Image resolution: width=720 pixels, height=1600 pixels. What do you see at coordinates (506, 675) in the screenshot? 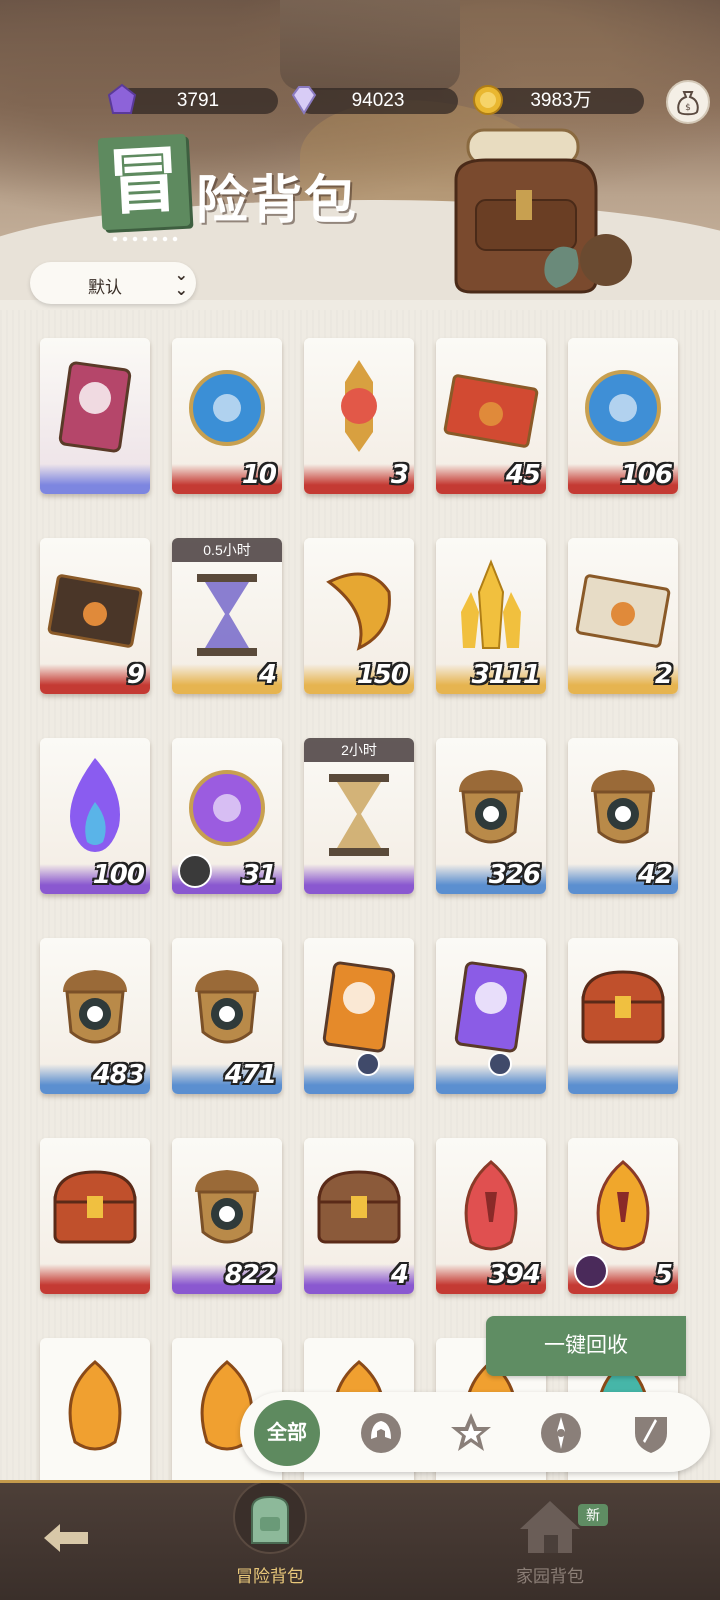
I see `item-count: 3111` at bounding box center [506, 675].